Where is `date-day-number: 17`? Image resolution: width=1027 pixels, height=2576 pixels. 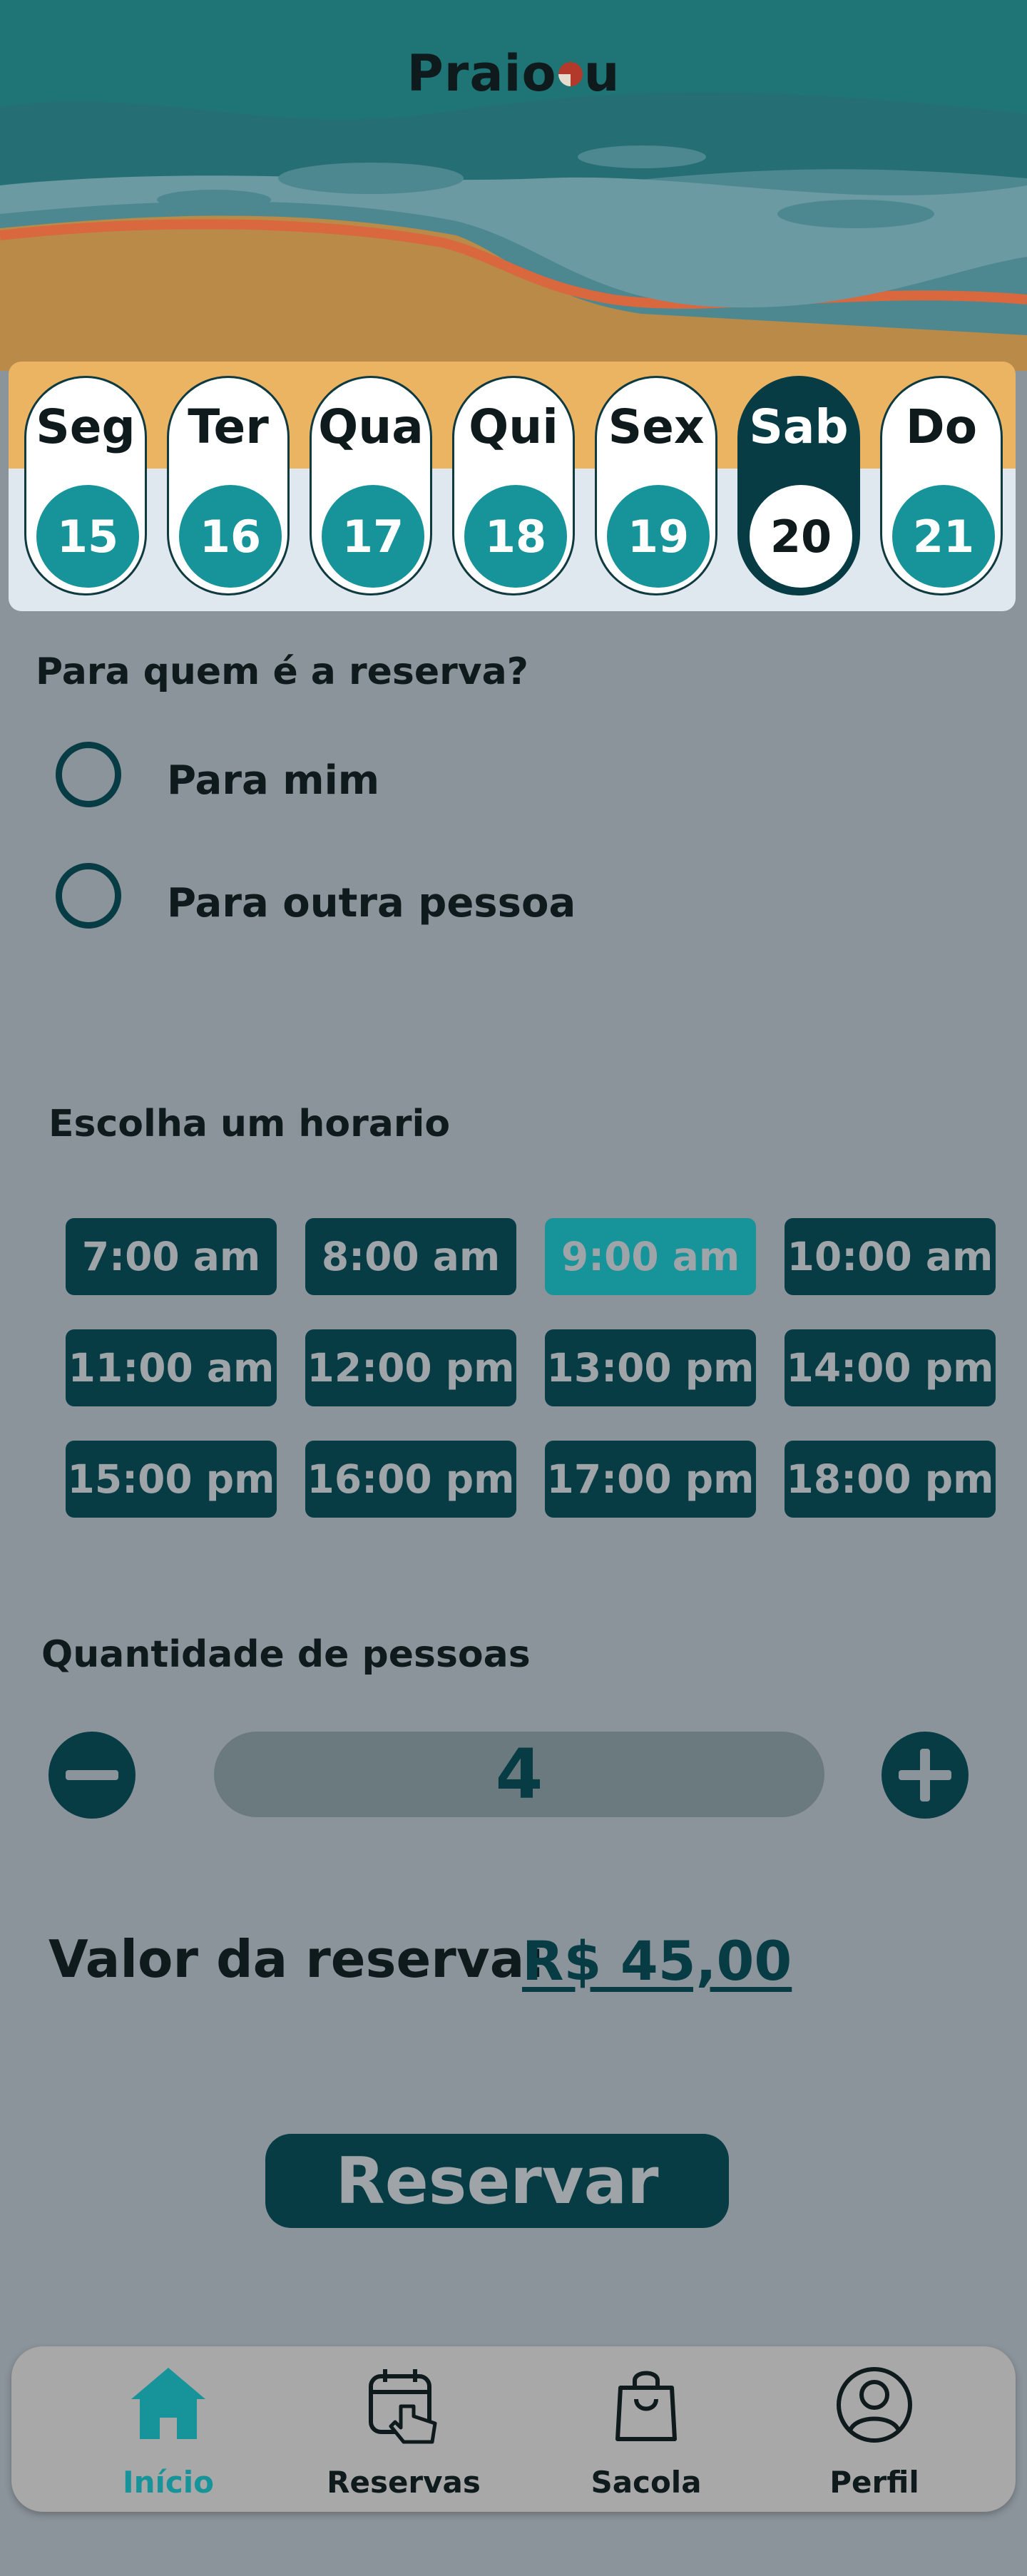 date-day-number: 17 is located at coordinates (373, 537).